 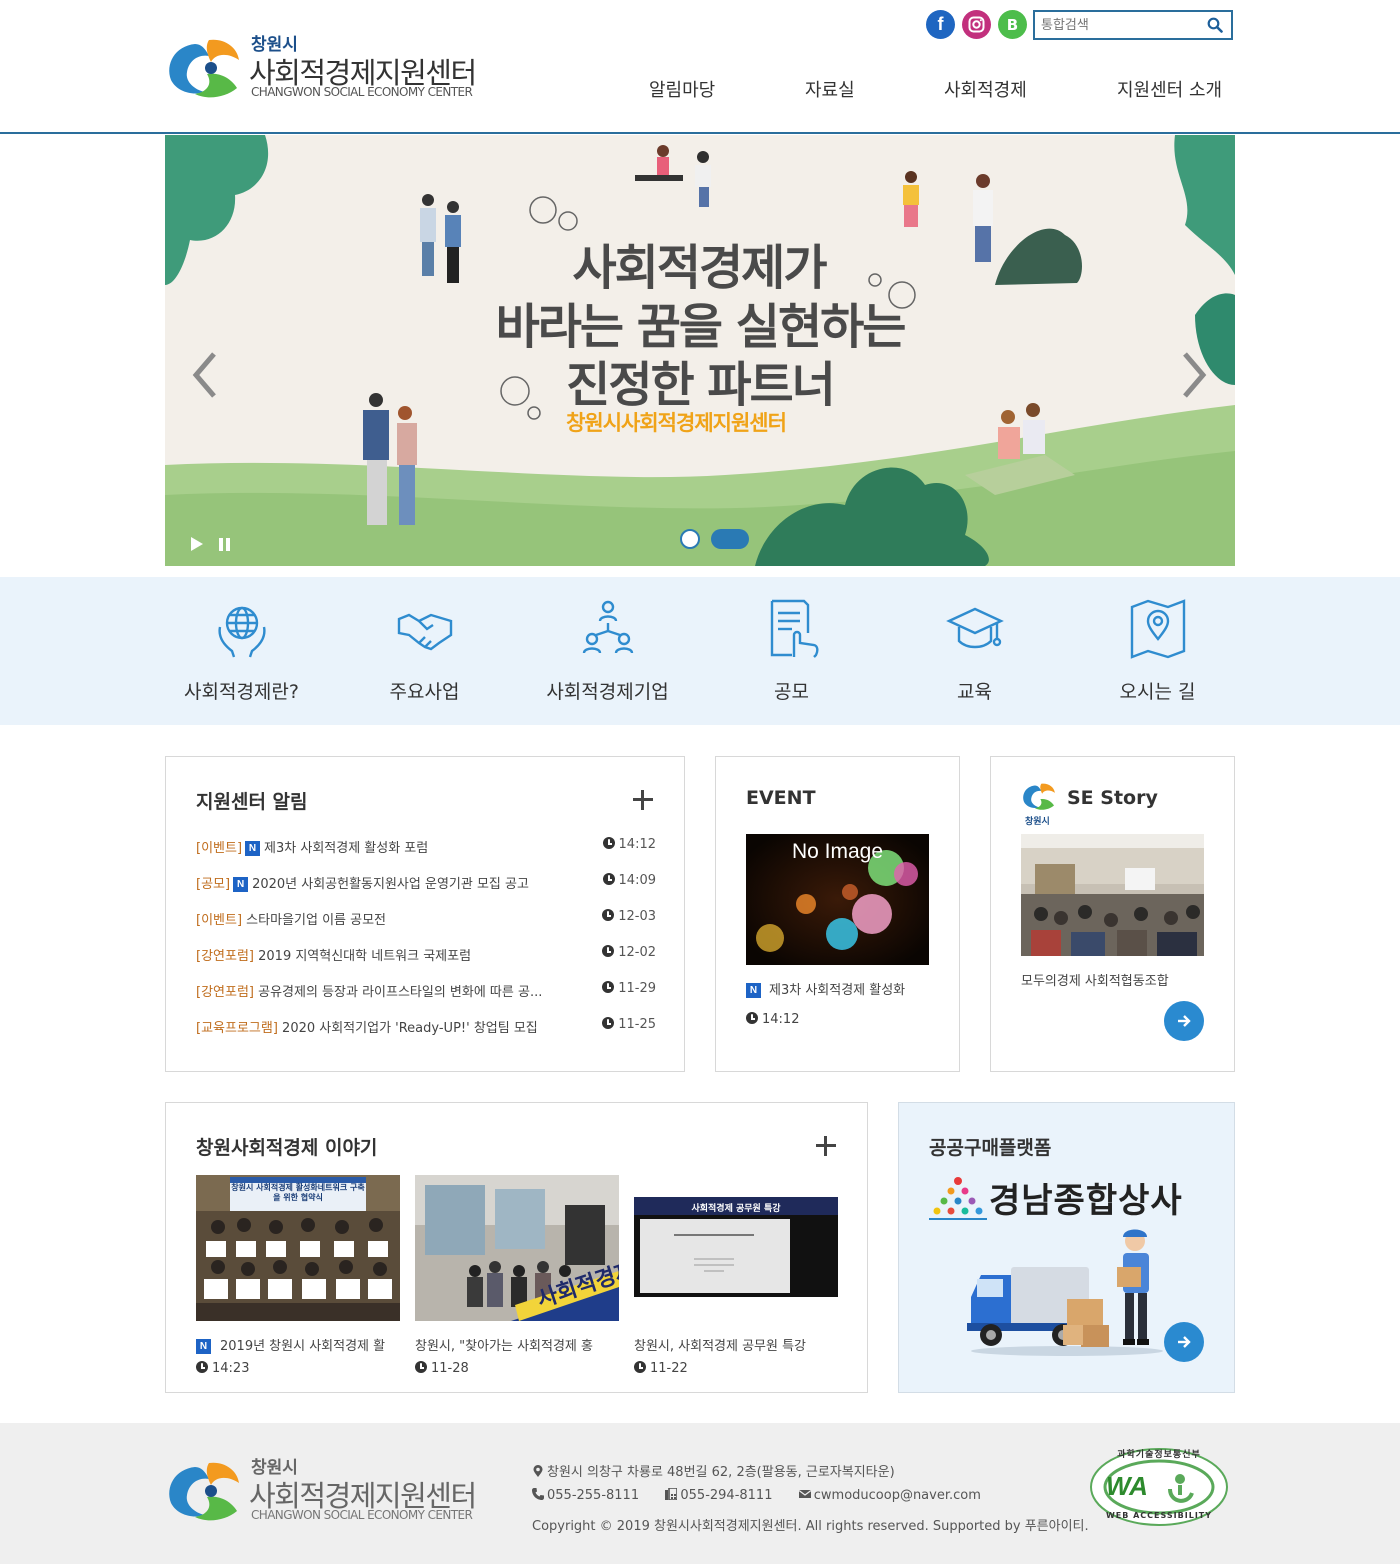 What do you see at coordinates (772, 1019) in the screenshot?
I see `event-time: 14:12` at bounding box center [772, 1019].